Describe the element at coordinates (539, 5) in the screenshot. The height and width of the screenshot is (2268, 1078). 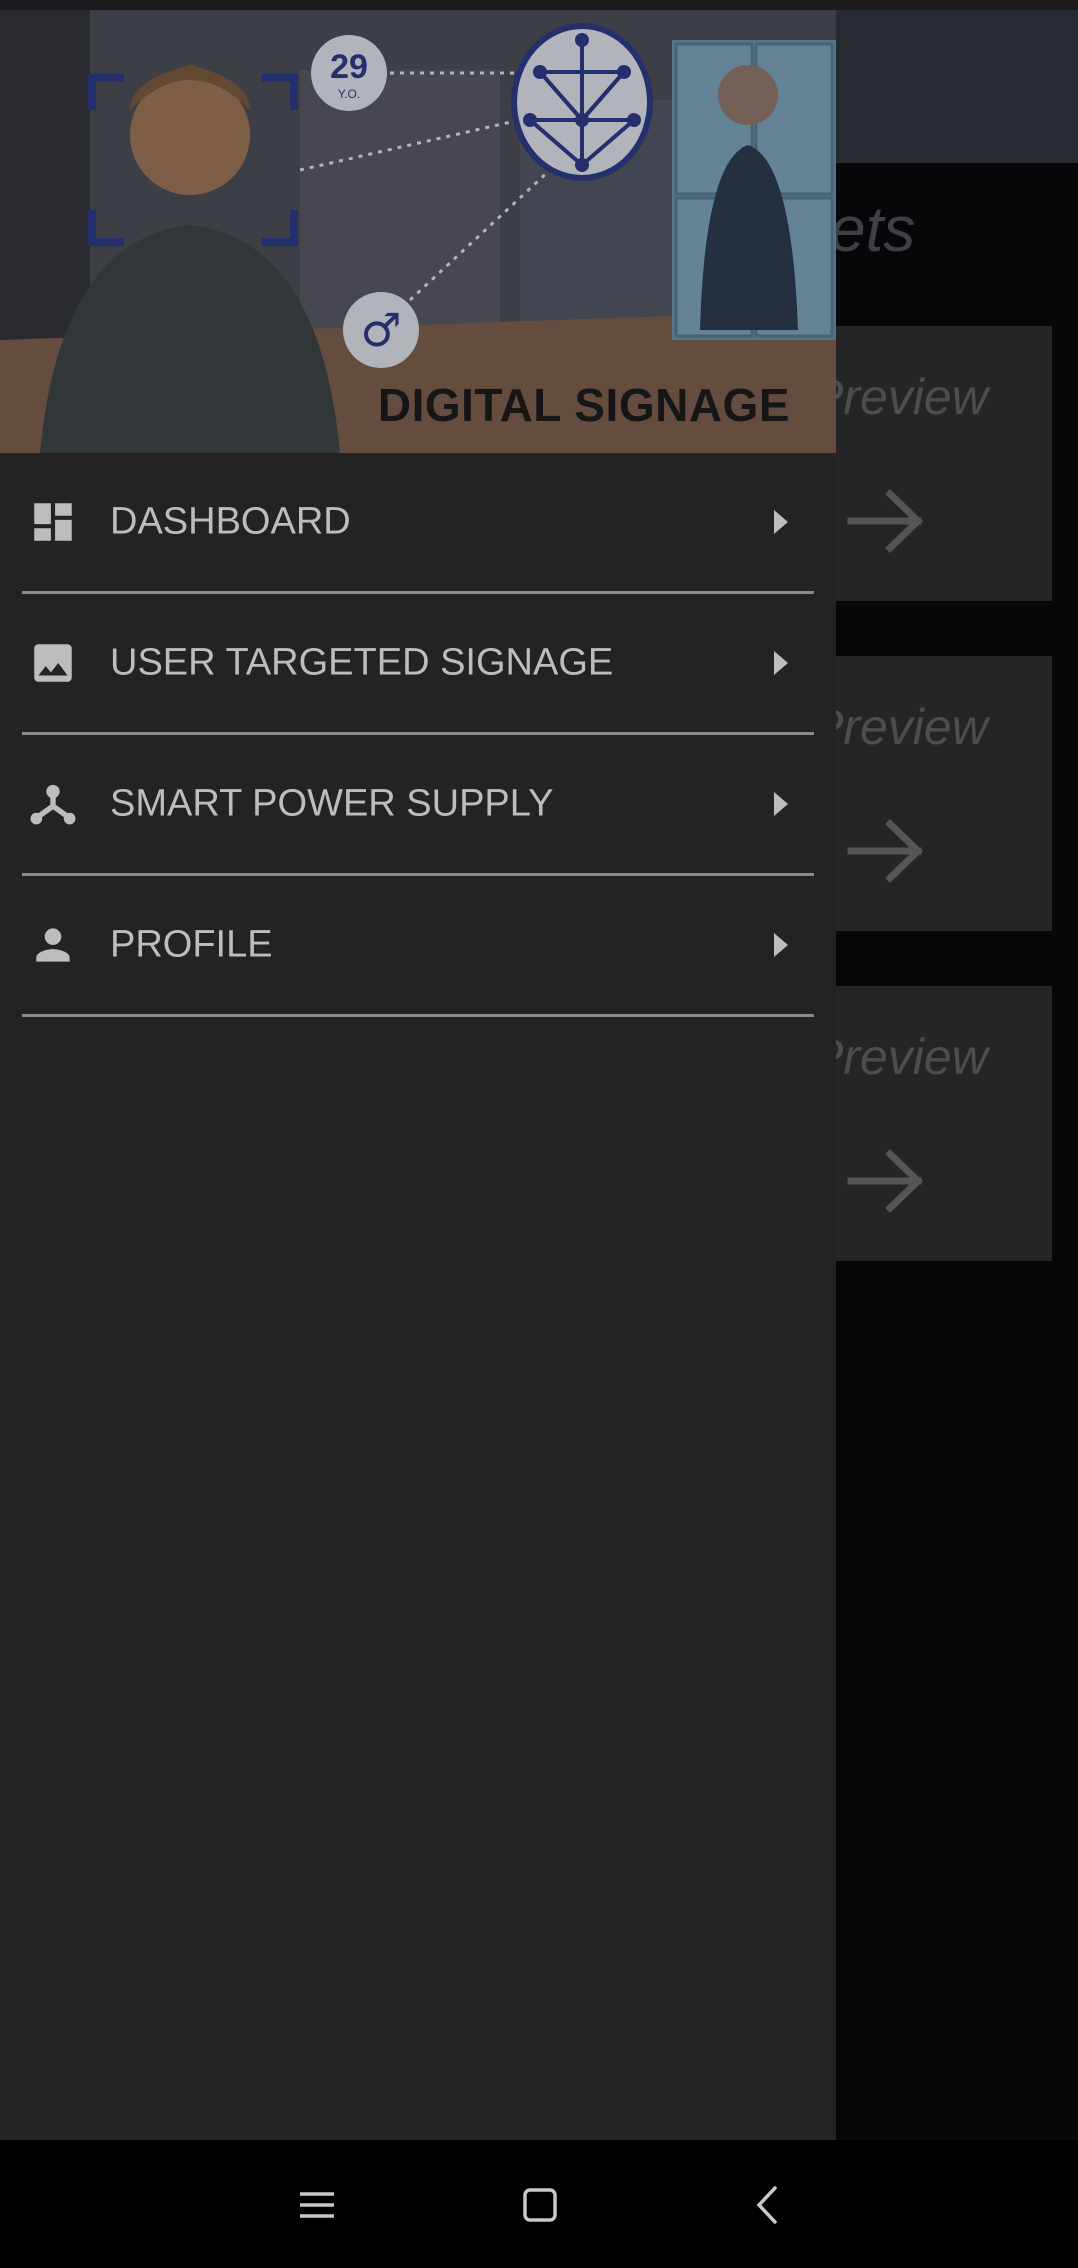
I see `status-bar` at that location.